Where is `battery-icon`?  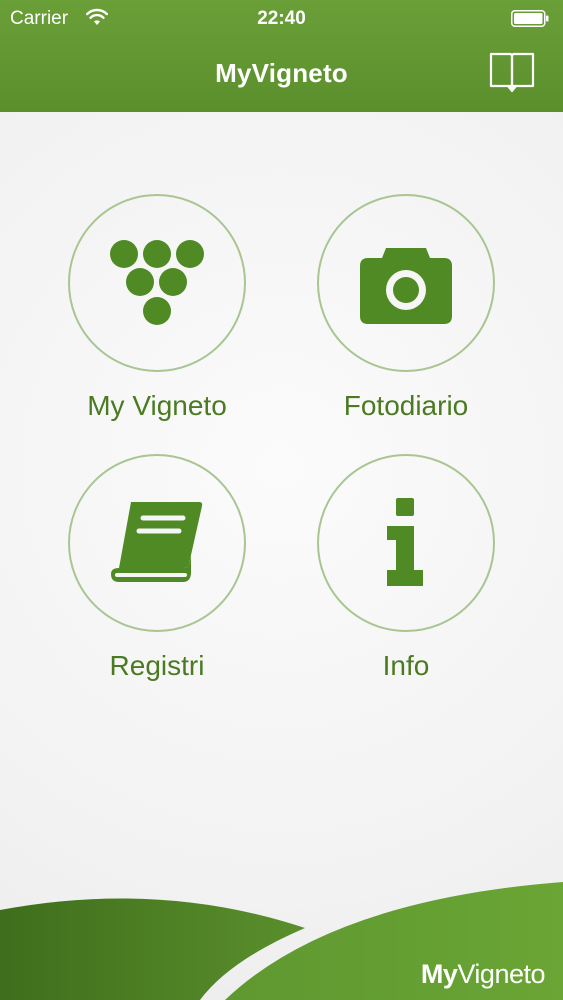 battery-icon is located at coordinates (530, 18).